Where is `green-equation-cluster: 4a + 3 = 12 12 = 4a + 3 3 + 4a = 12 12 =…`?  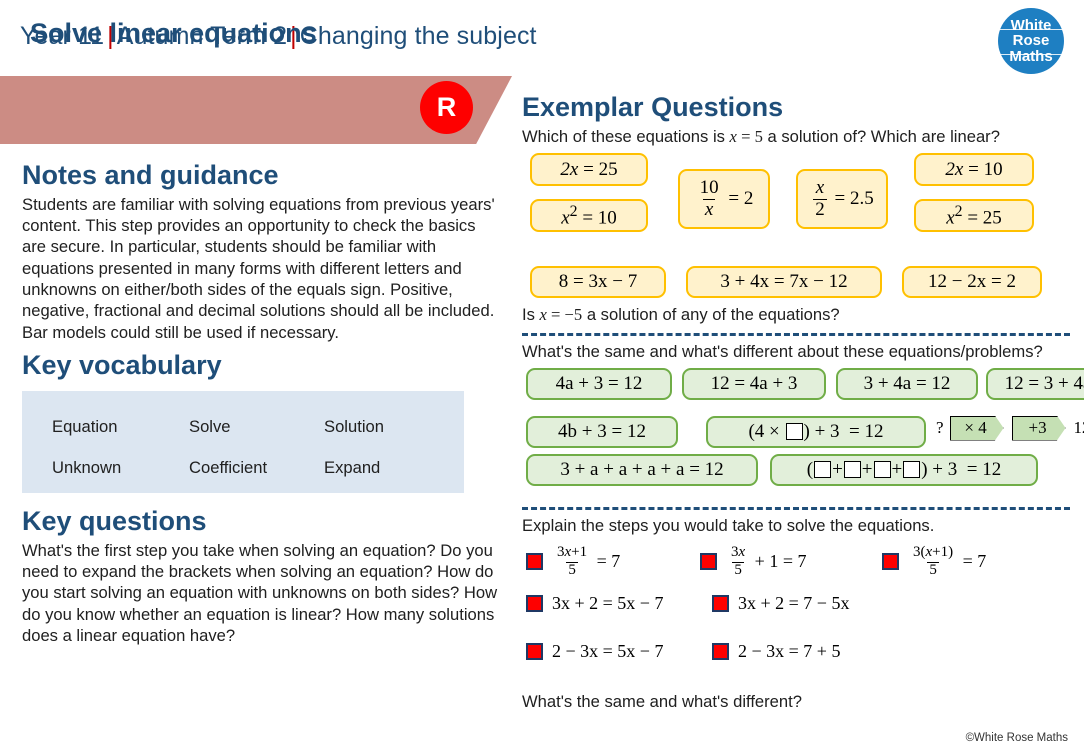
green-equation-cluster: 4a + 3 = 12 12 = 4a + 3 3 + 4a = 12 12 =… is located at coordinates (803, 410).